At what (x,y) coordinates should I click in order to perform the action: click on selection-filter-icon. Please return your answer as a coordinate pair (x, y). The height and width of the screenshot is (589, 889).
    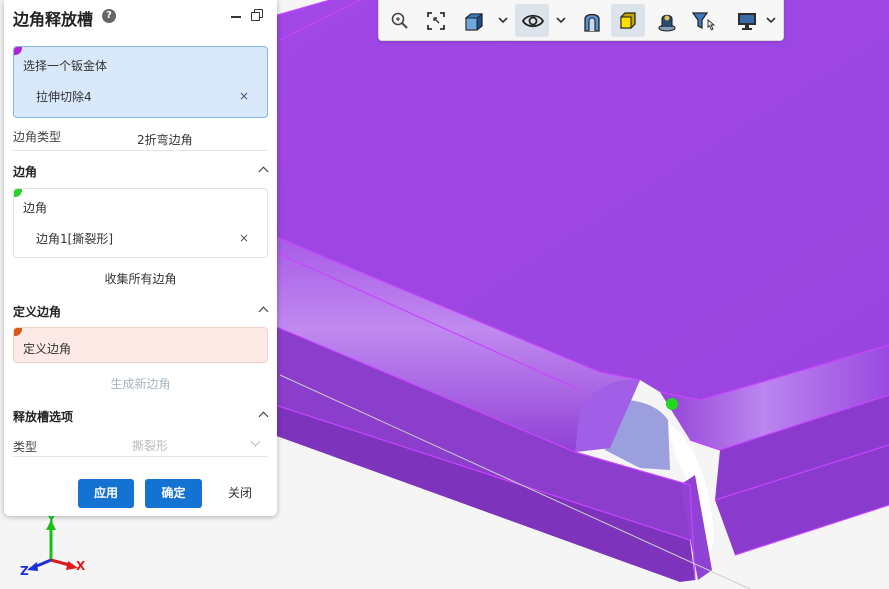
    Looking at the image, I should click on (704, 21).